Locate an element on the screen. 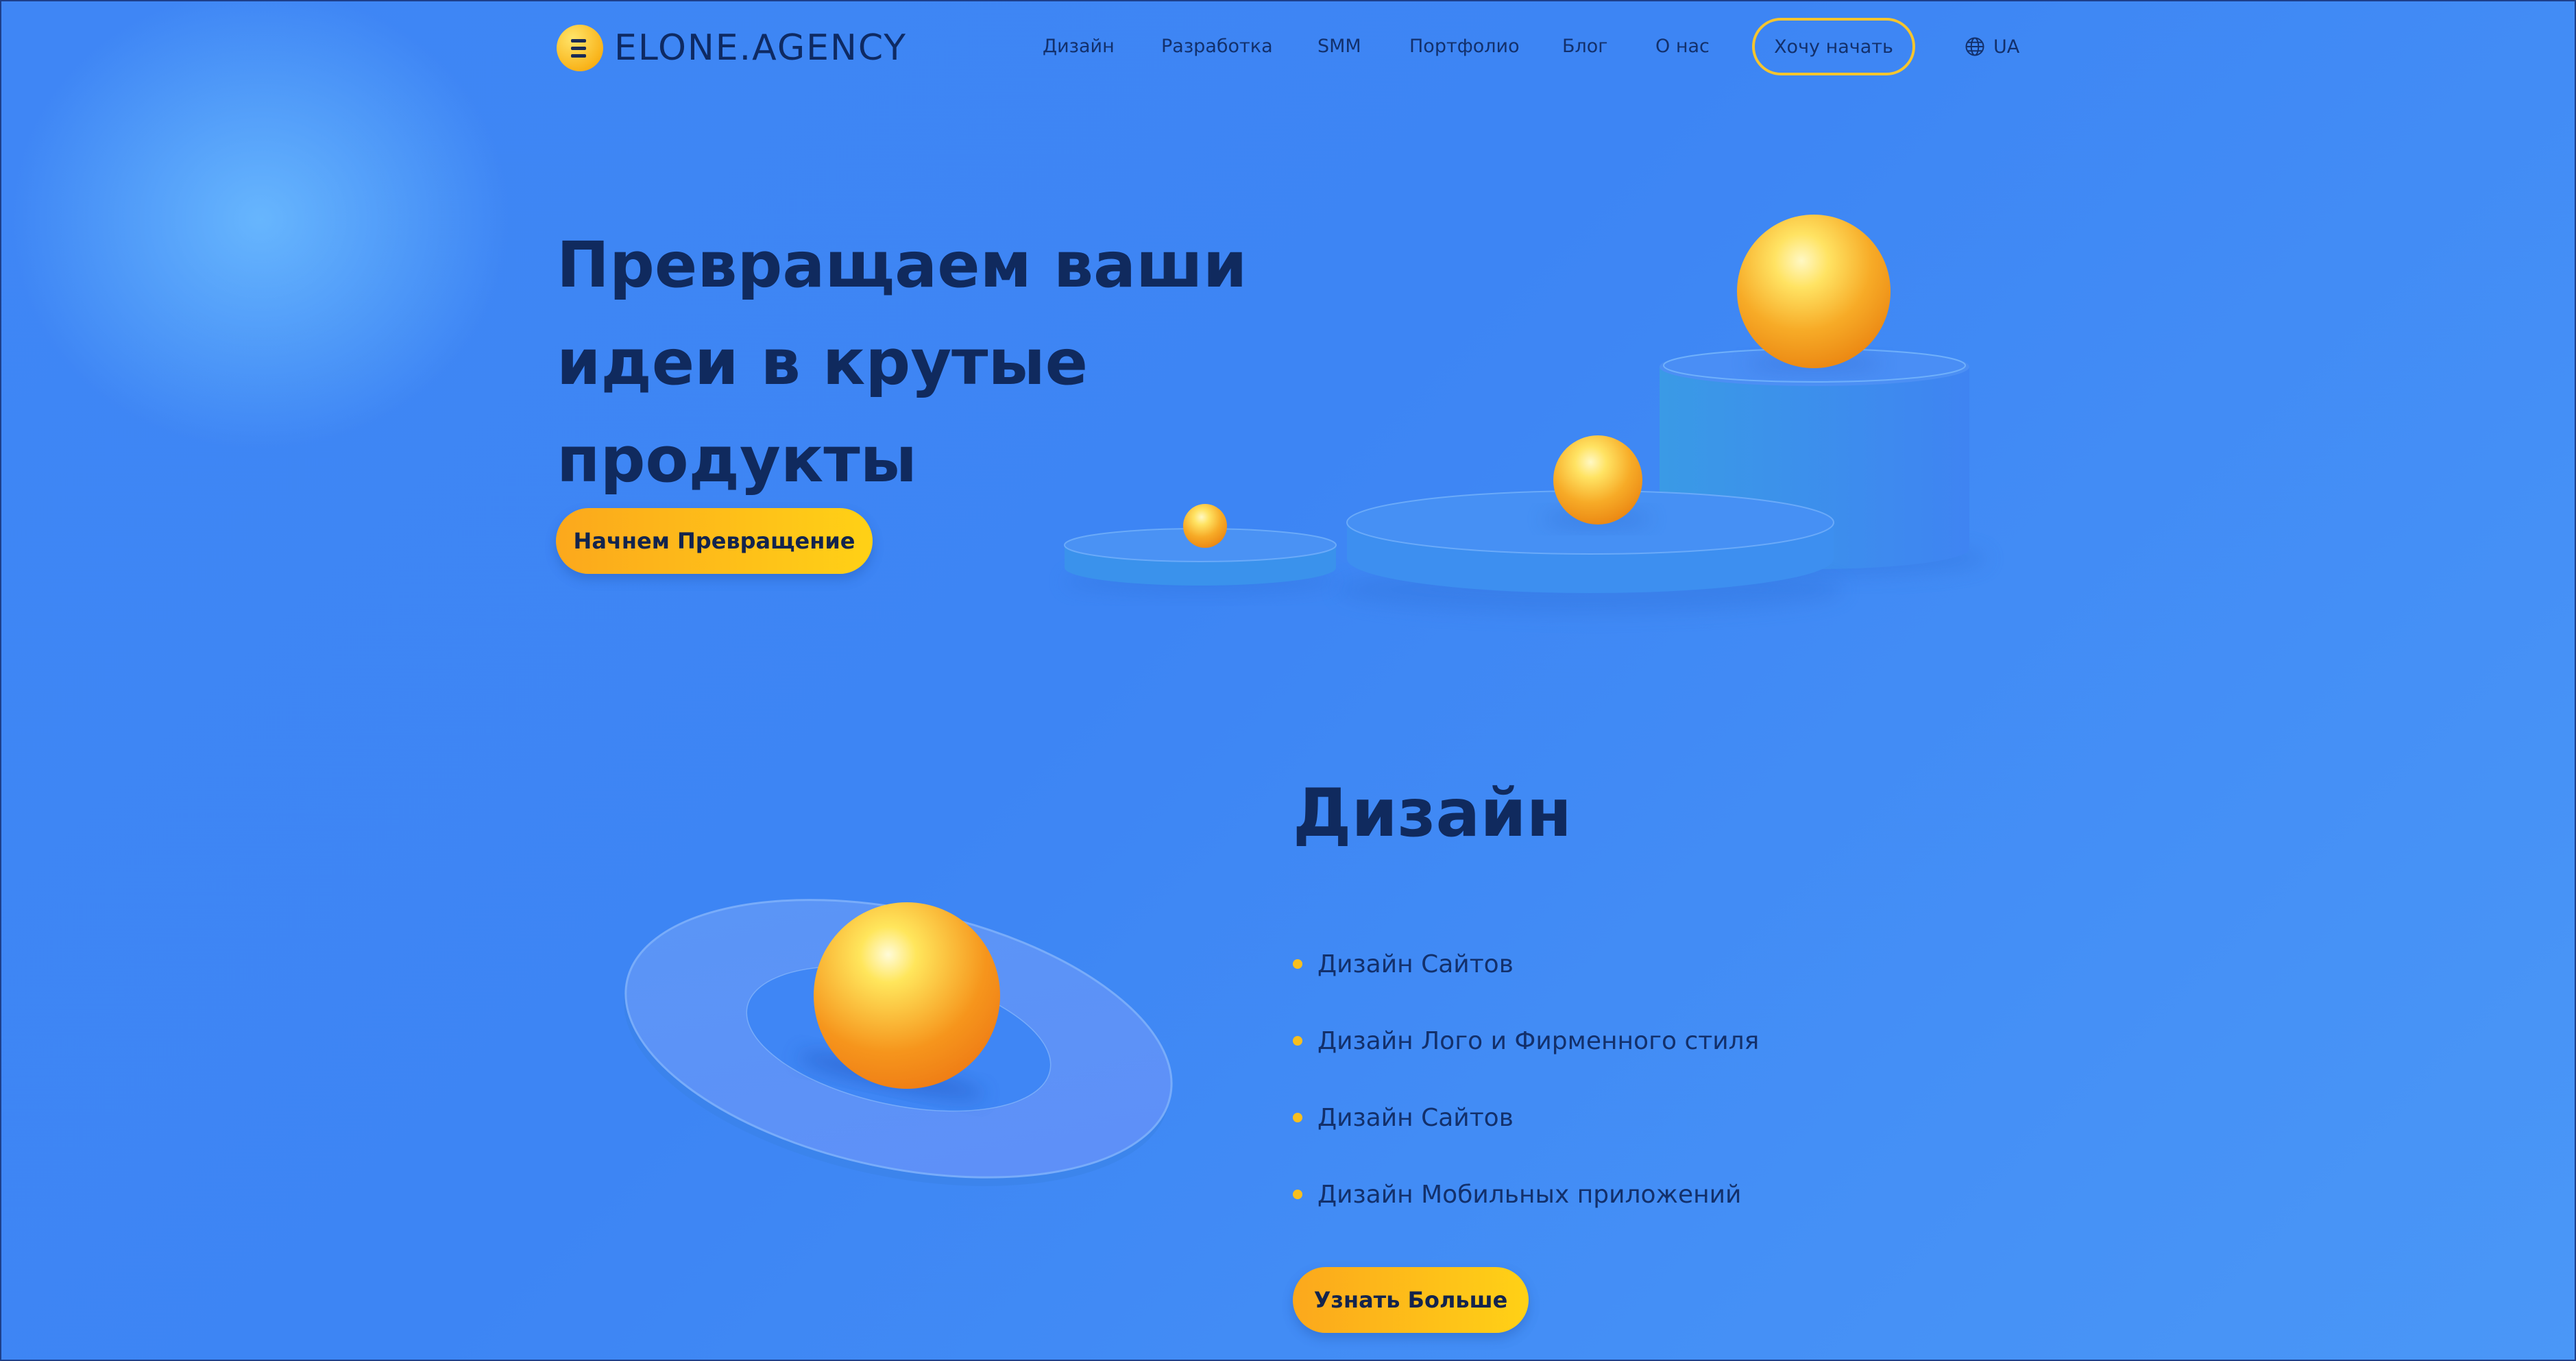 The image size is (2576, 1361). nav-item-about: О нас is located at coordinates (1682, 46).